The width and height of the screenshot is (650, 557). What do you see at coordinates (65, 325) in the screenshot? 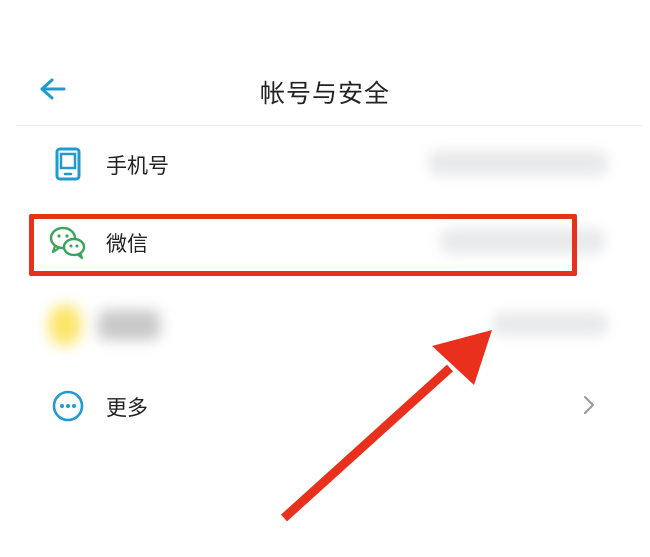
I see `account-avatar-blurred` at bounding box center [65, 325].